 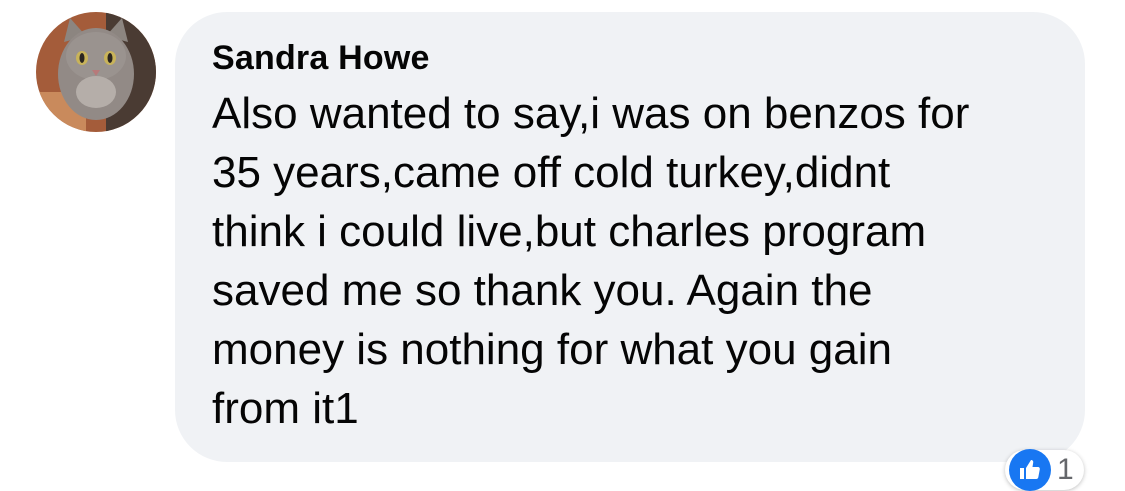 I want to click on like-icon, so click(x=1030, y=470).